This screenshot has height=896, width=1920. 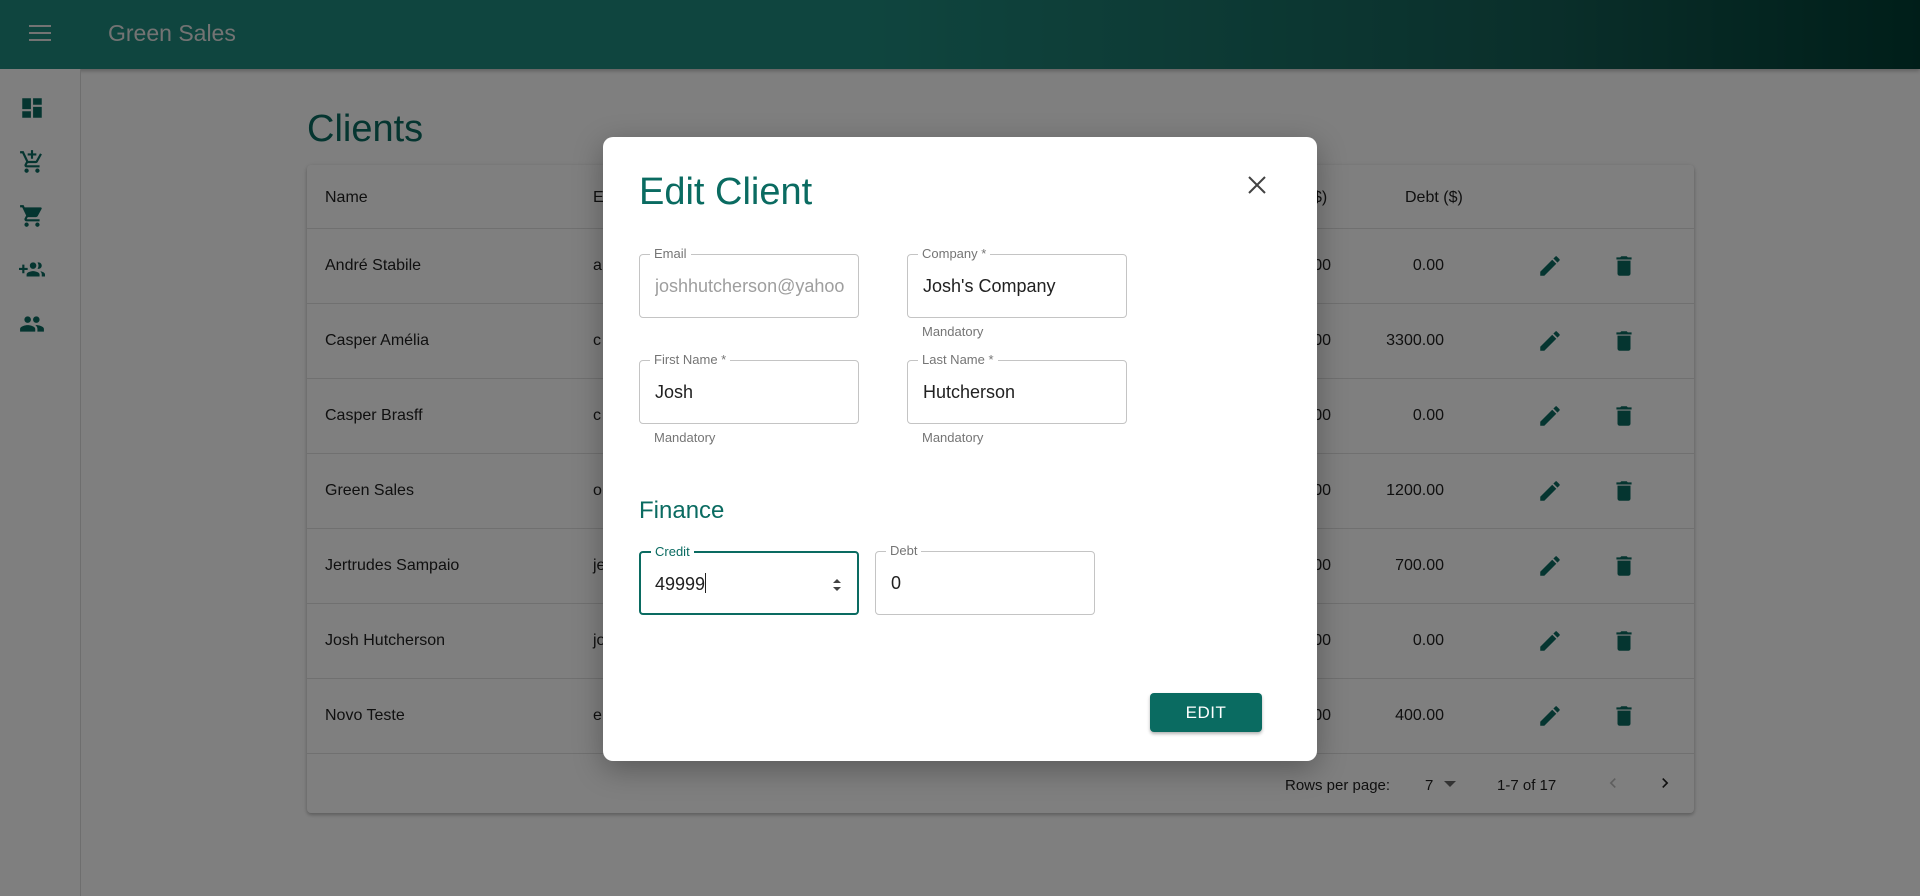 What do you see at coordinates (953, 331) in the screenshot?
I see `company-helper-text: Mandatory` at bounding box center [953, 331].